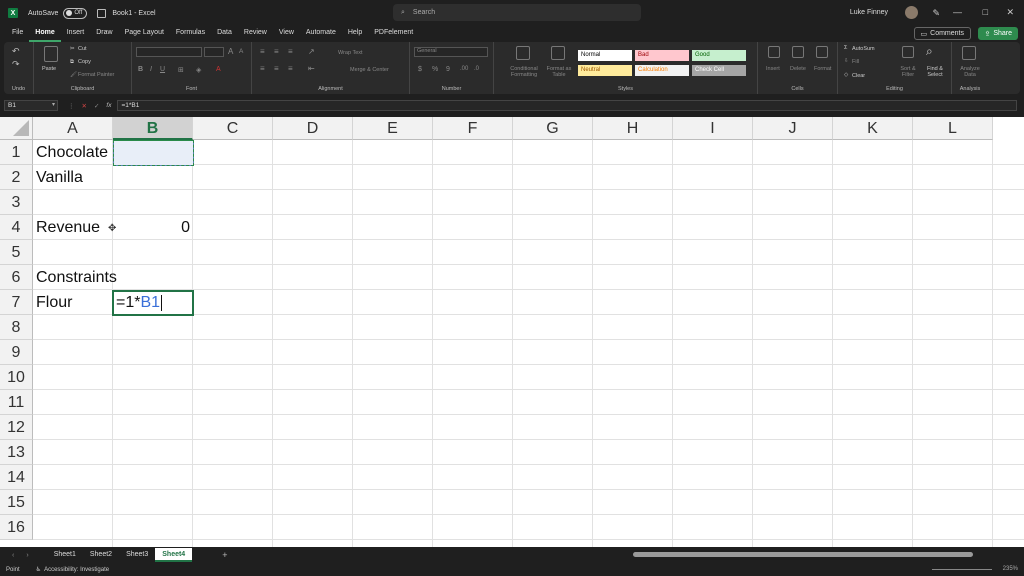  What do you see at coordinates (662, 55) in the screenshot?
I see `style-bad: Bad` at bounding box center [662, 55].